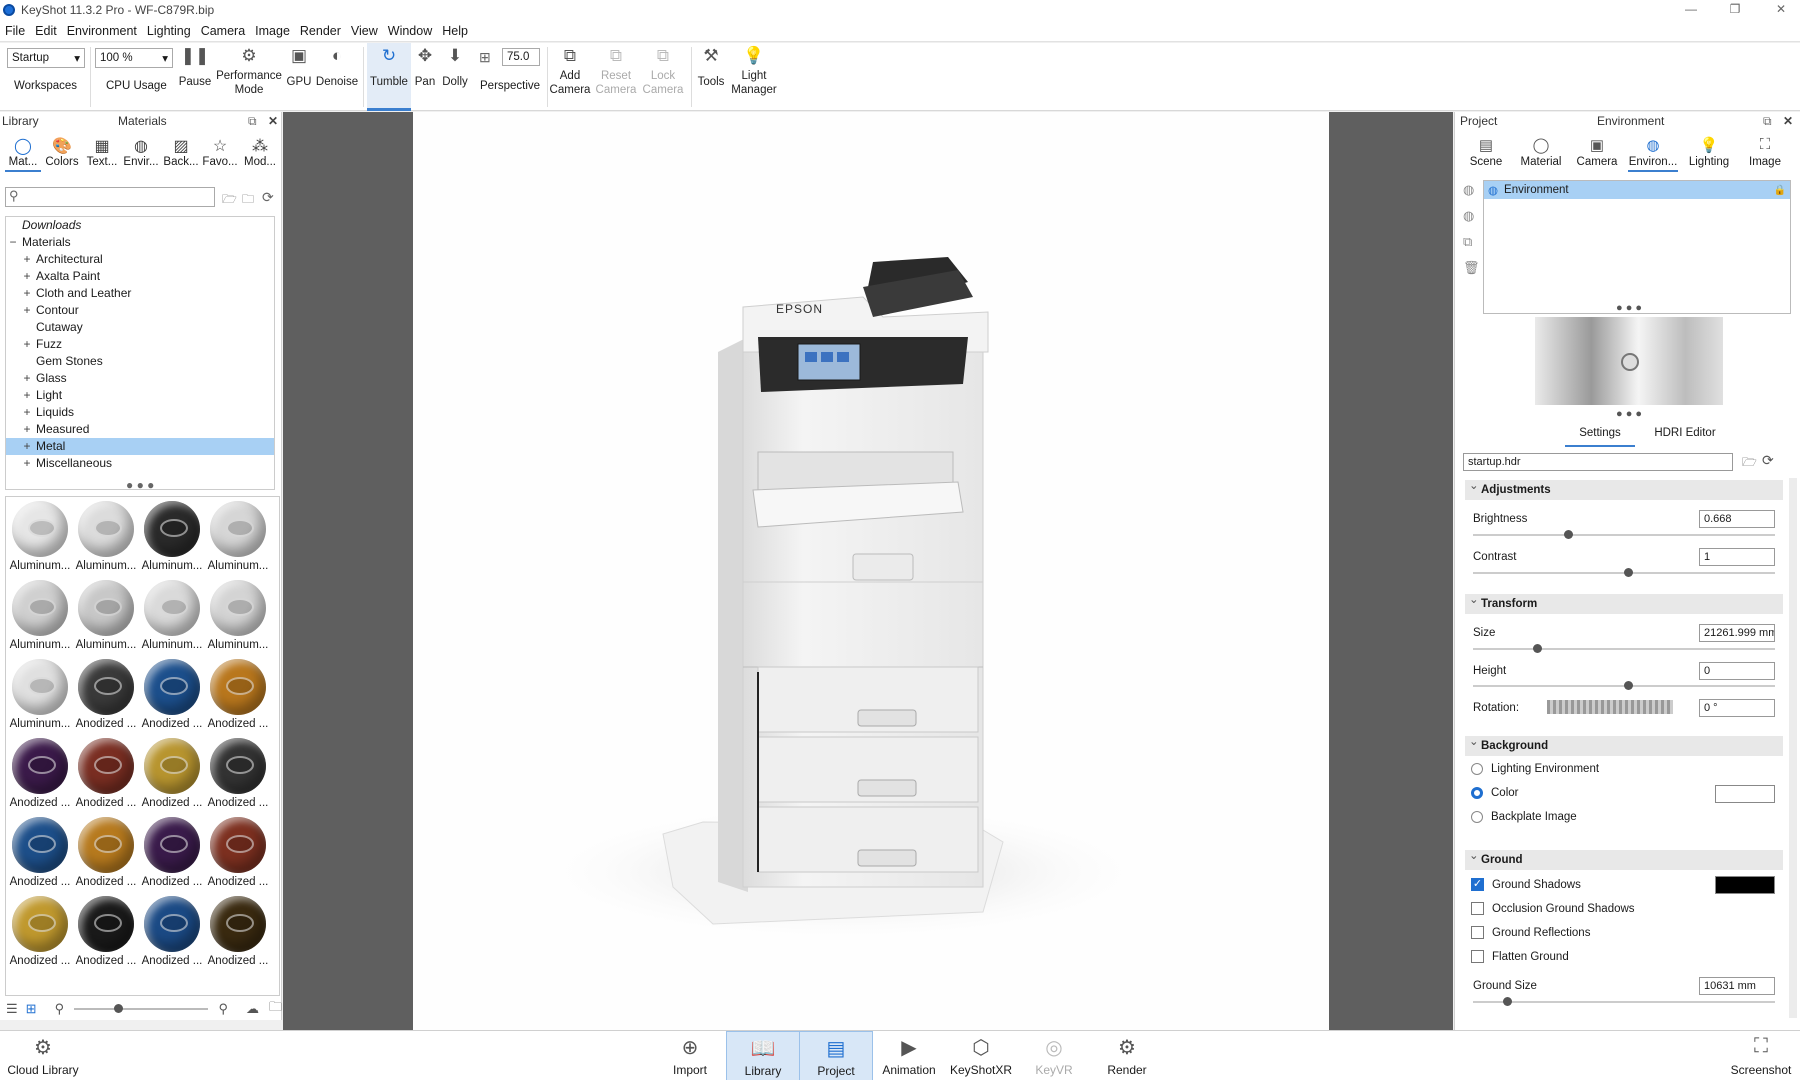 The height and width of the screenshot is (1080, 1800). Describe the element at coordinates (140, 463) in the screenshot. I see `tree-item: + Miscellaneous` at that location.